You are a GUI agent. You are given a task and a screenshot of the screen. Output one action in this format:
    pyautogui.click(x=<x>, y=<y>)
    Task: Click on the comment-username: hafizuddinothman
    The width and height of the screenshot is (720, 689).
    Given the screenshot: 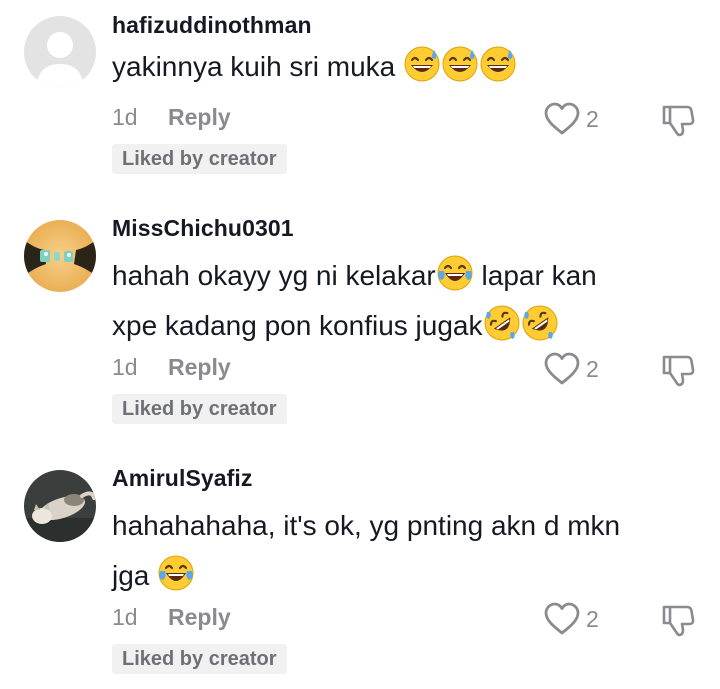 What is the action you would take?
    pyautogui.click(x=212, y=25)
    